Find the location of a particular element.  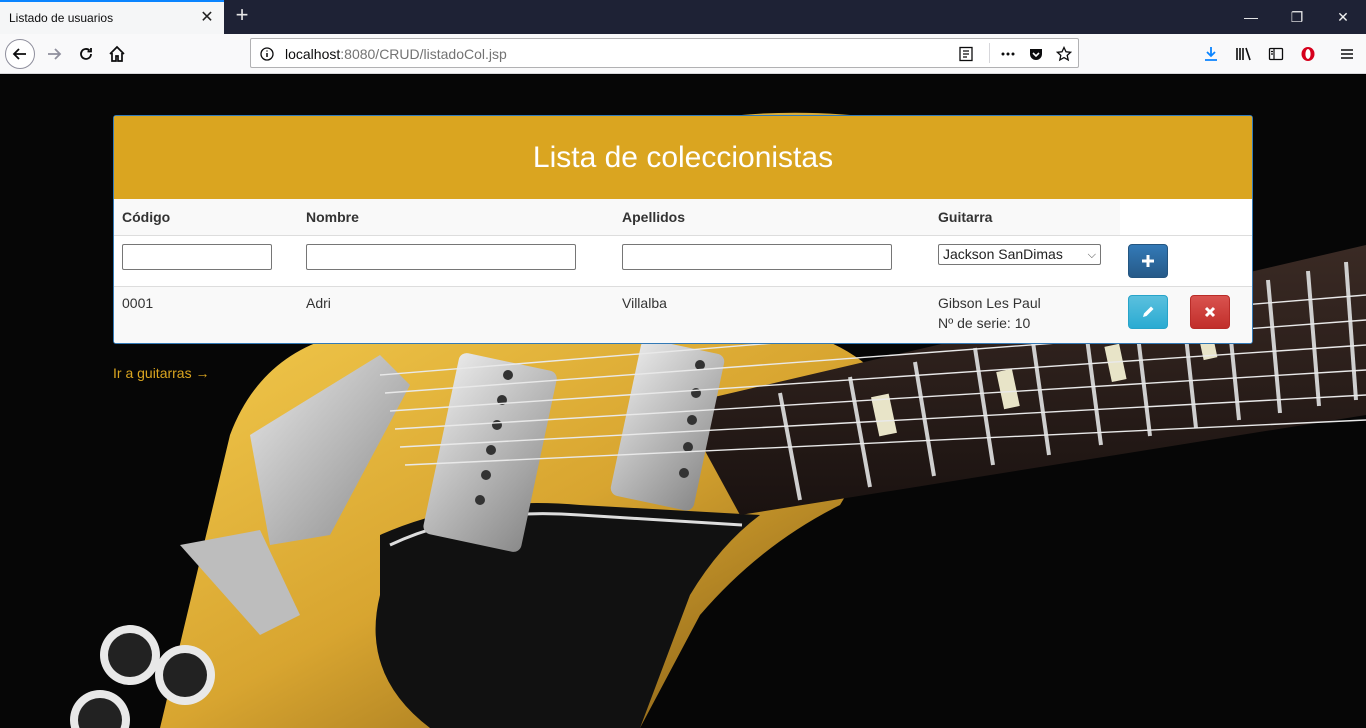

restore-icon: ❐ is located at coordinates (1297, 17).